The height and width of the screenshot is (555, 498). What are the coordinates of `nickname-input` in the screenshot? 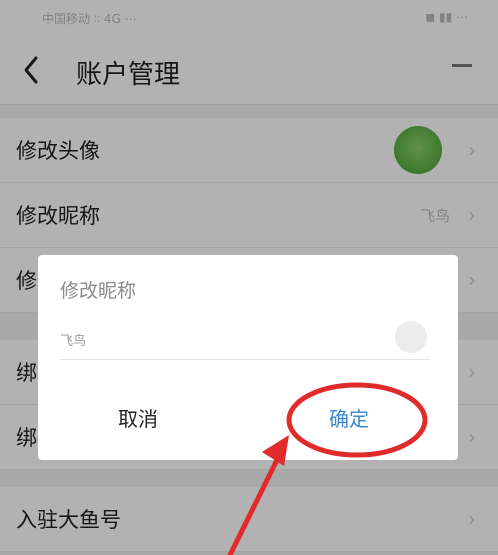 It's located at (219, 339).